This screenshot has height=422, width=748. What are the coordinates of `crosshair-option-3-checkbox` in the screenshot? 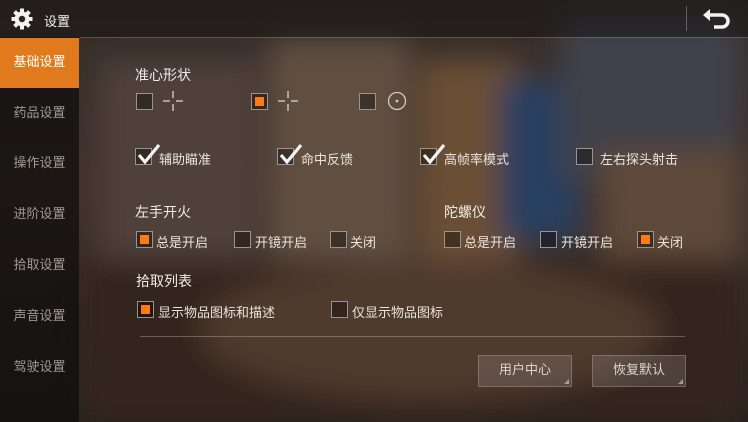 It's located at (367, 101).